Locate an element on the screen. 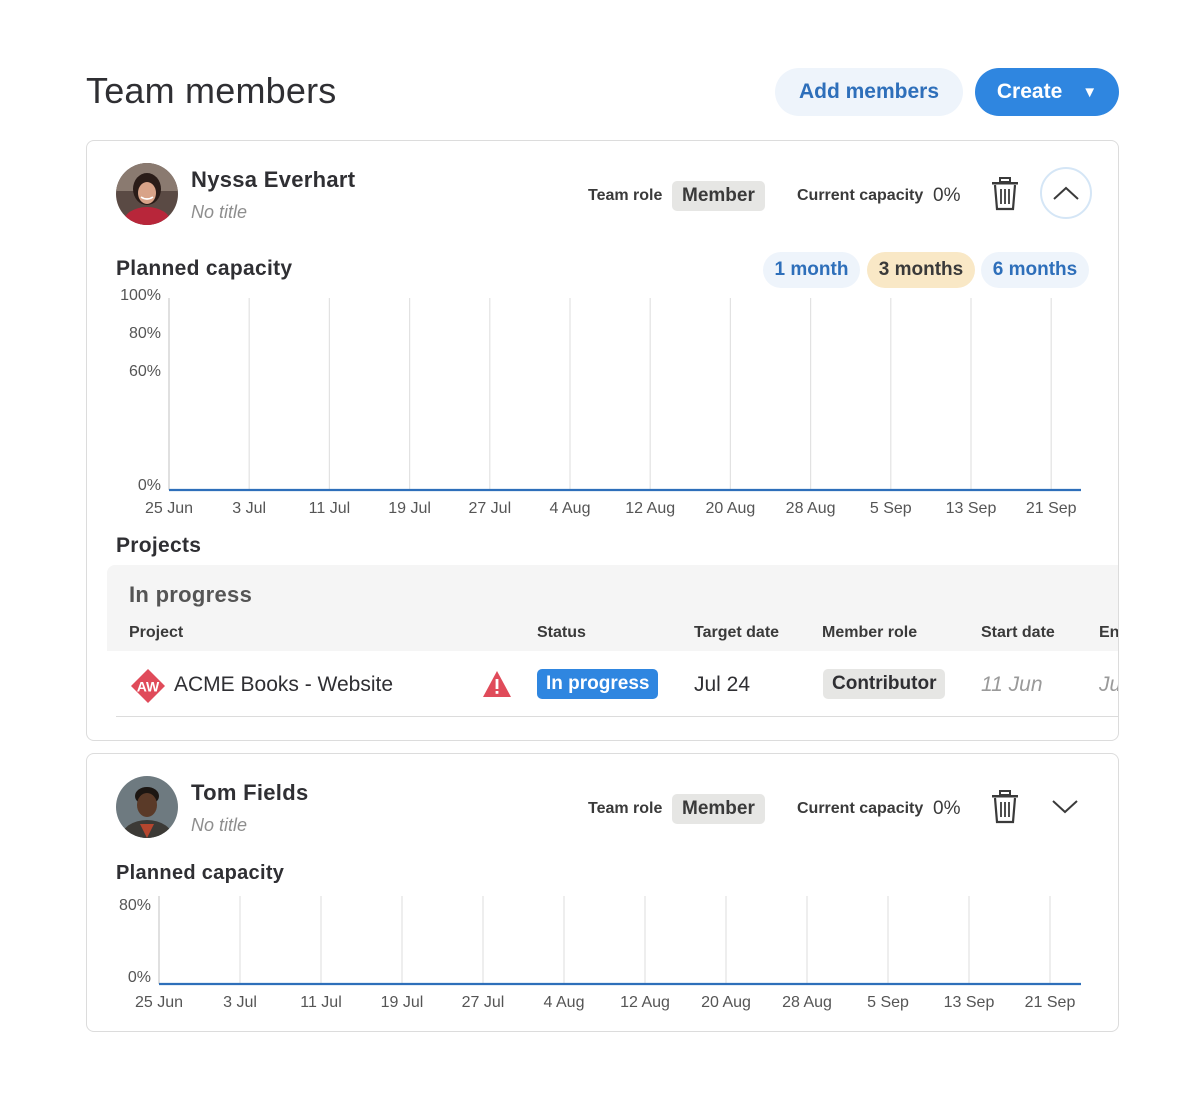 The height and width of the screenshot is (1103, 1203). create-button: Create ▼ is located at coordinates (1047, 92).